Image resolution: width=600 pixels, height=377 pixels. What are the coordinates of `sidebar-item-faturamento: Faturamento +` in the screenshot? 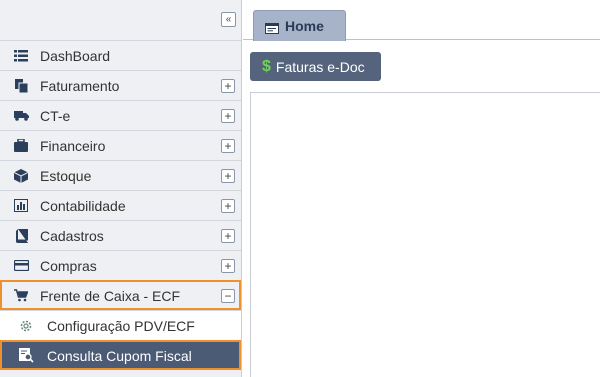 It's located at (120, 85).